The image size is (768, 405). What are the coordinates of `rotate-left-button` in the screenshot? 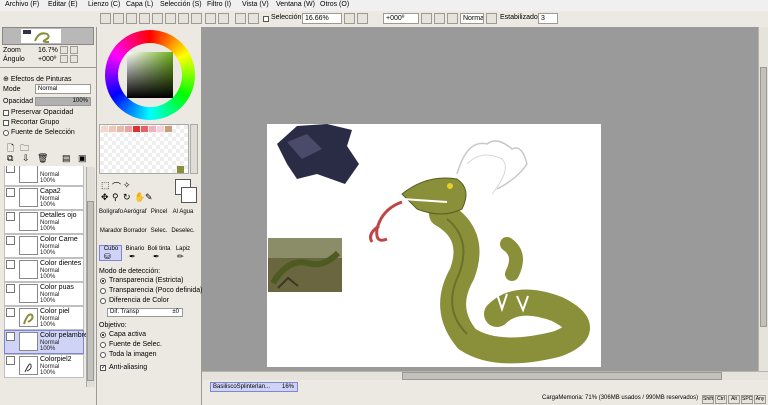 It's located at (426, 18).